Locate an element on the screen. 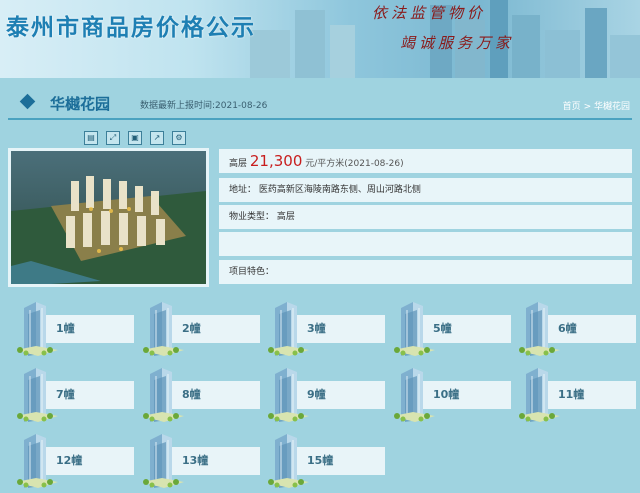  building-item: 11幢 is located at coordinates (577, 396).